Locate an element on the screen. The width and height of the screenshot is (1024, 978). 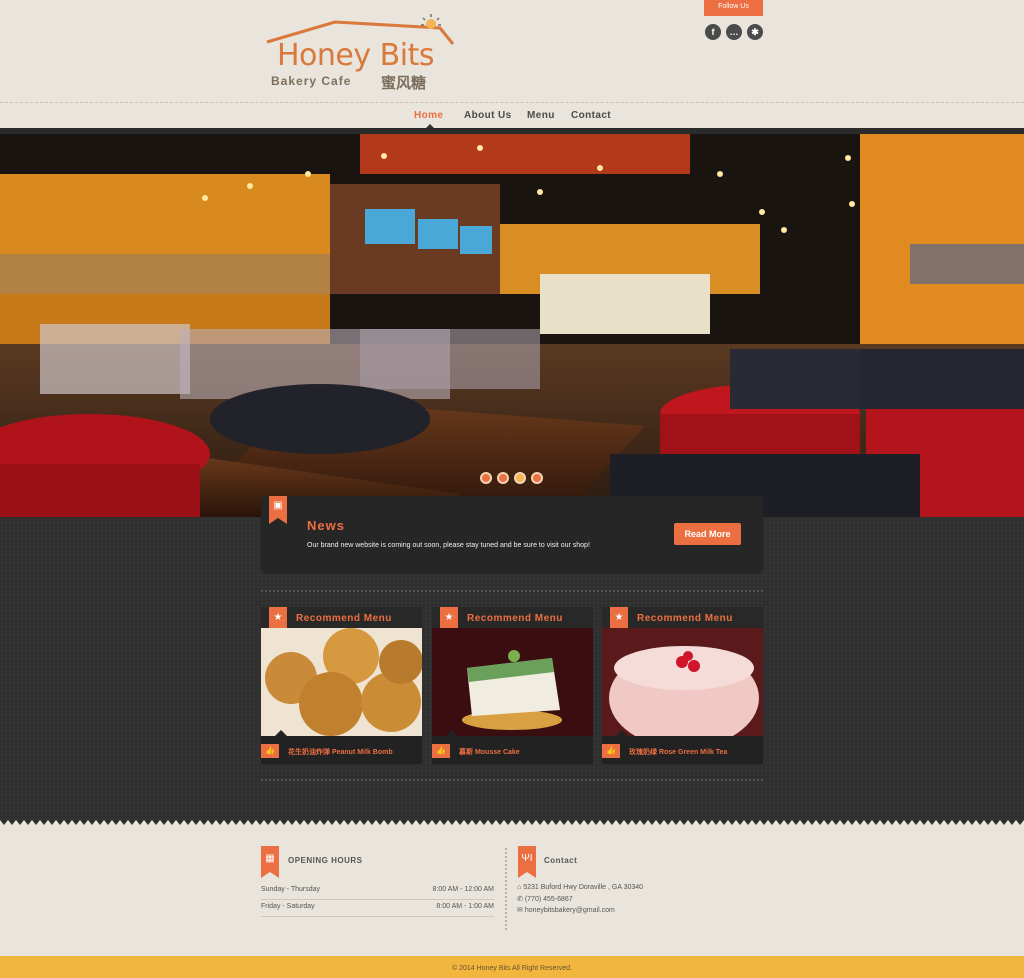
gift-icon: ▣ is located at coordinates (278, 505).